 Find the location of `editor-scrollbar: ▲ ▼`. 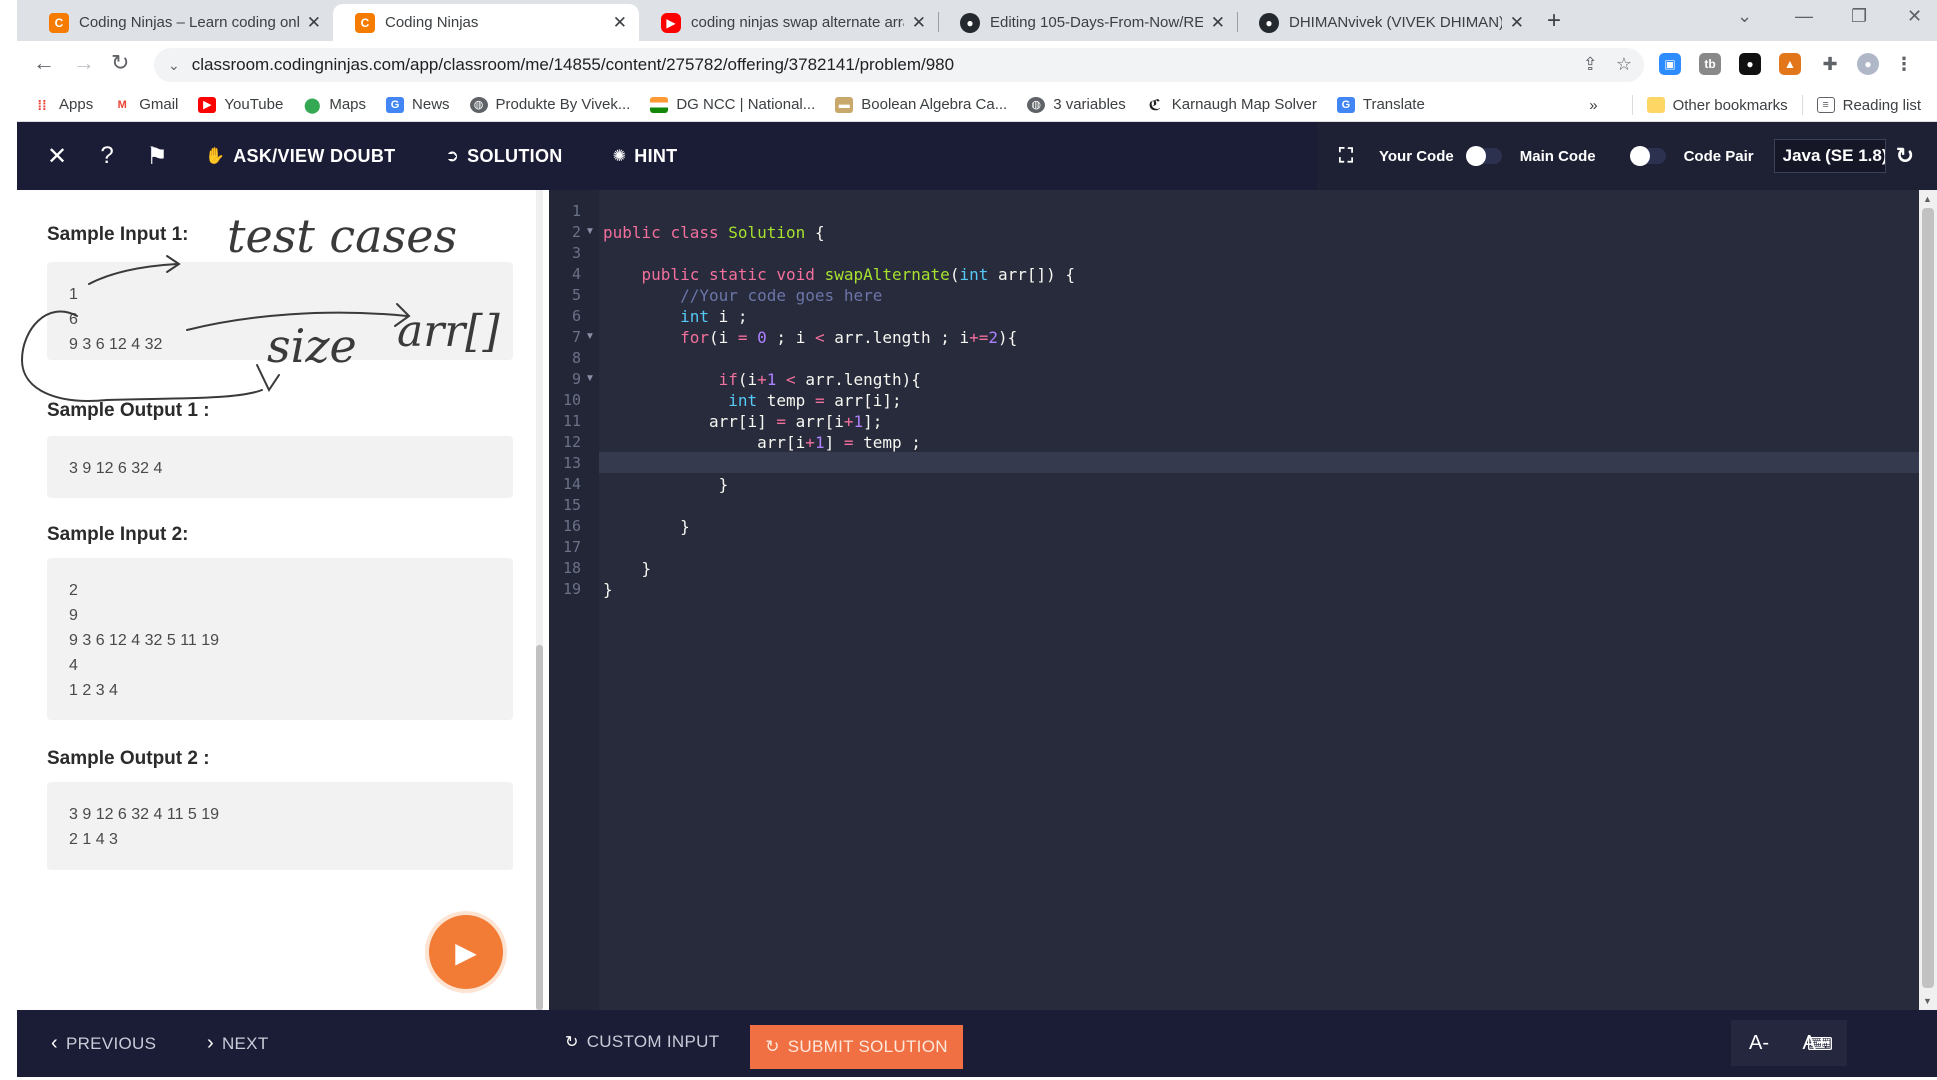

editor-scrollbar: ▲ ▼ is located at coordinates (1928, 600).